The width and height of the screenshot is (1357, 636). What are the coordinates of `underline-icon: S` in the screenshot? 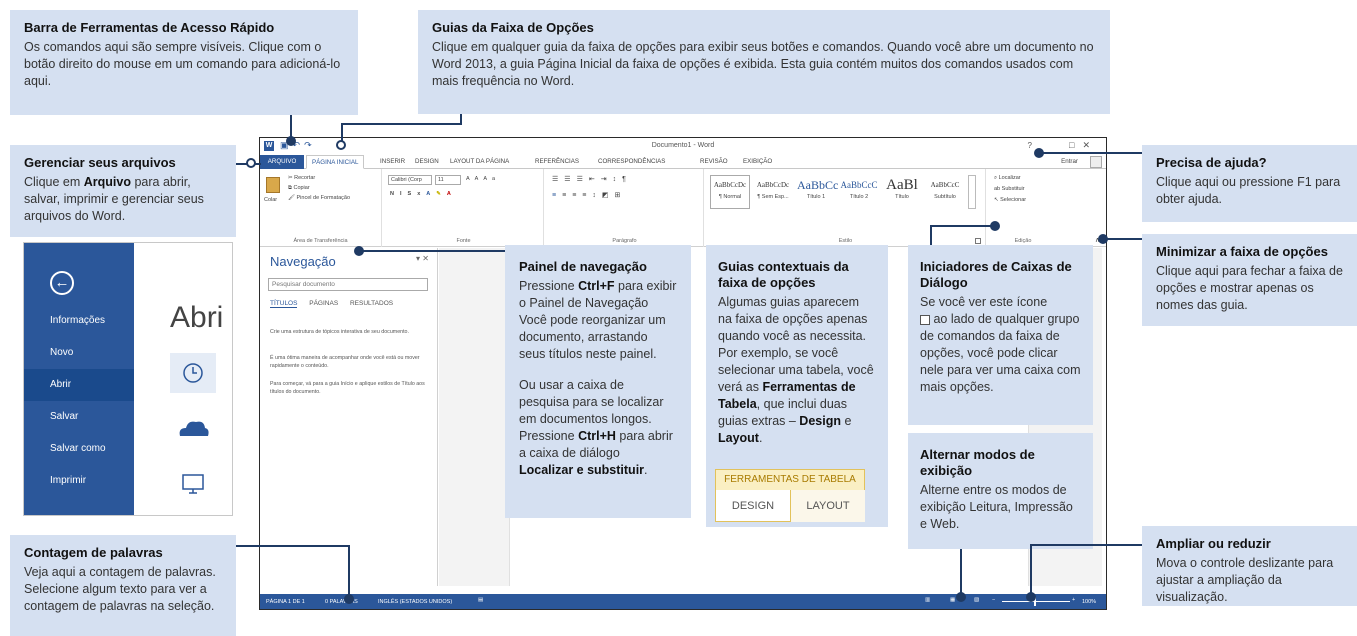 It's located at (413, 194).